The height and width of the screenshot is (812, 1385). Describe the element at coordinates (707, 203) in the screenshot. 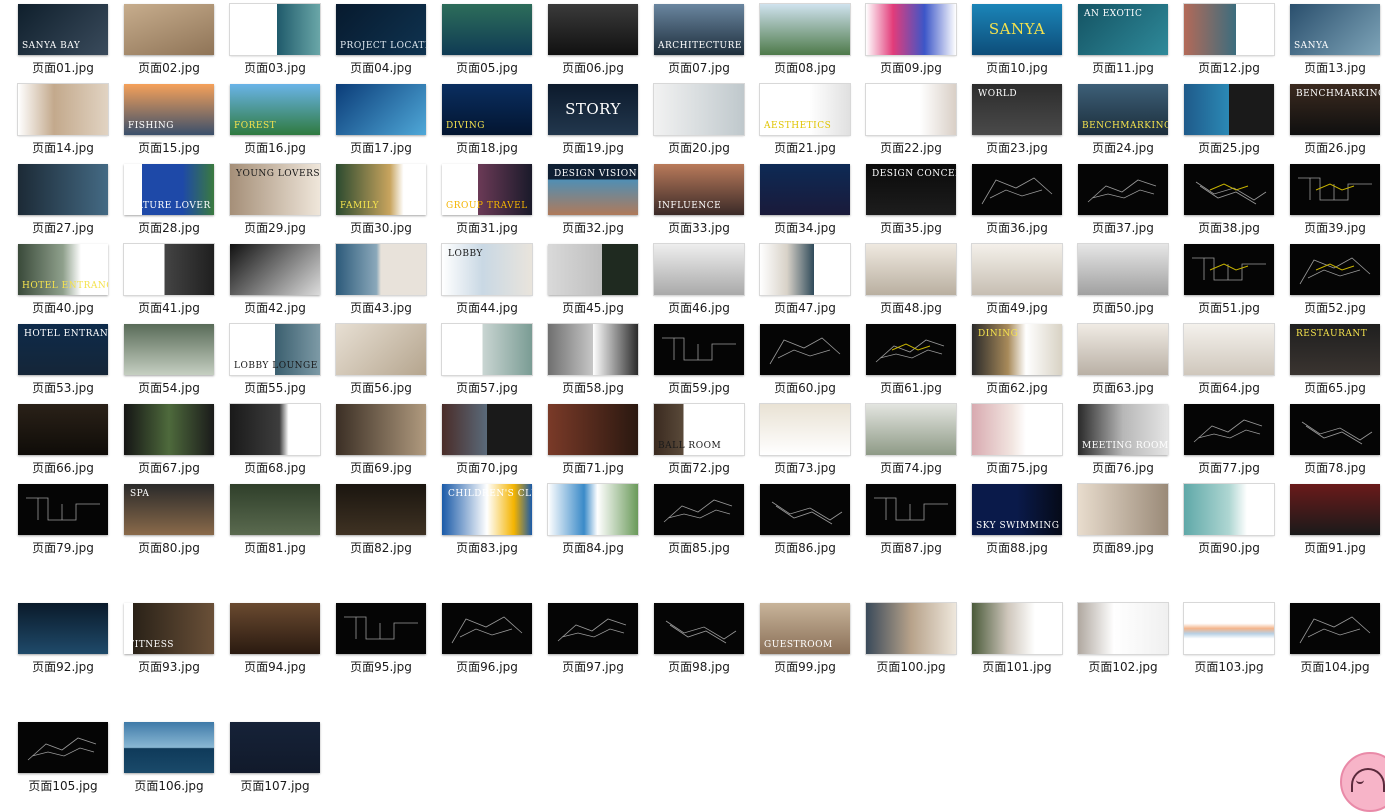

I see `file-item: INFLUENCE 页面33.jpg` at that location.